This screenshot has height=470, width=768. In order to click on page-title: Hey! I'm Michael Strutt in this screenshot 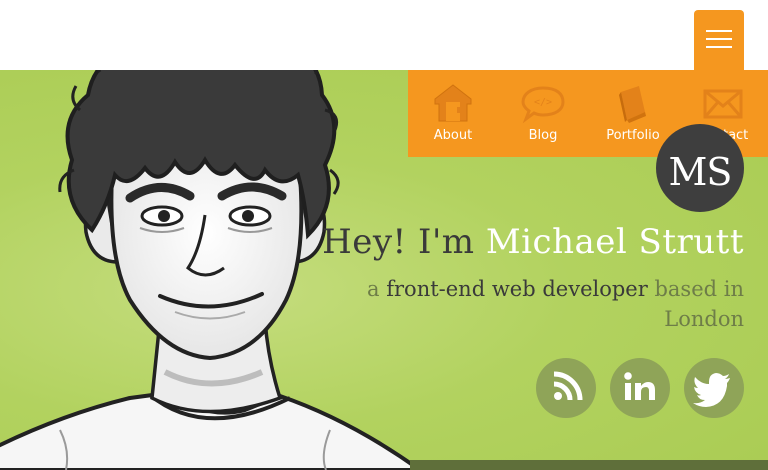, I will do `click(533, 242)`.